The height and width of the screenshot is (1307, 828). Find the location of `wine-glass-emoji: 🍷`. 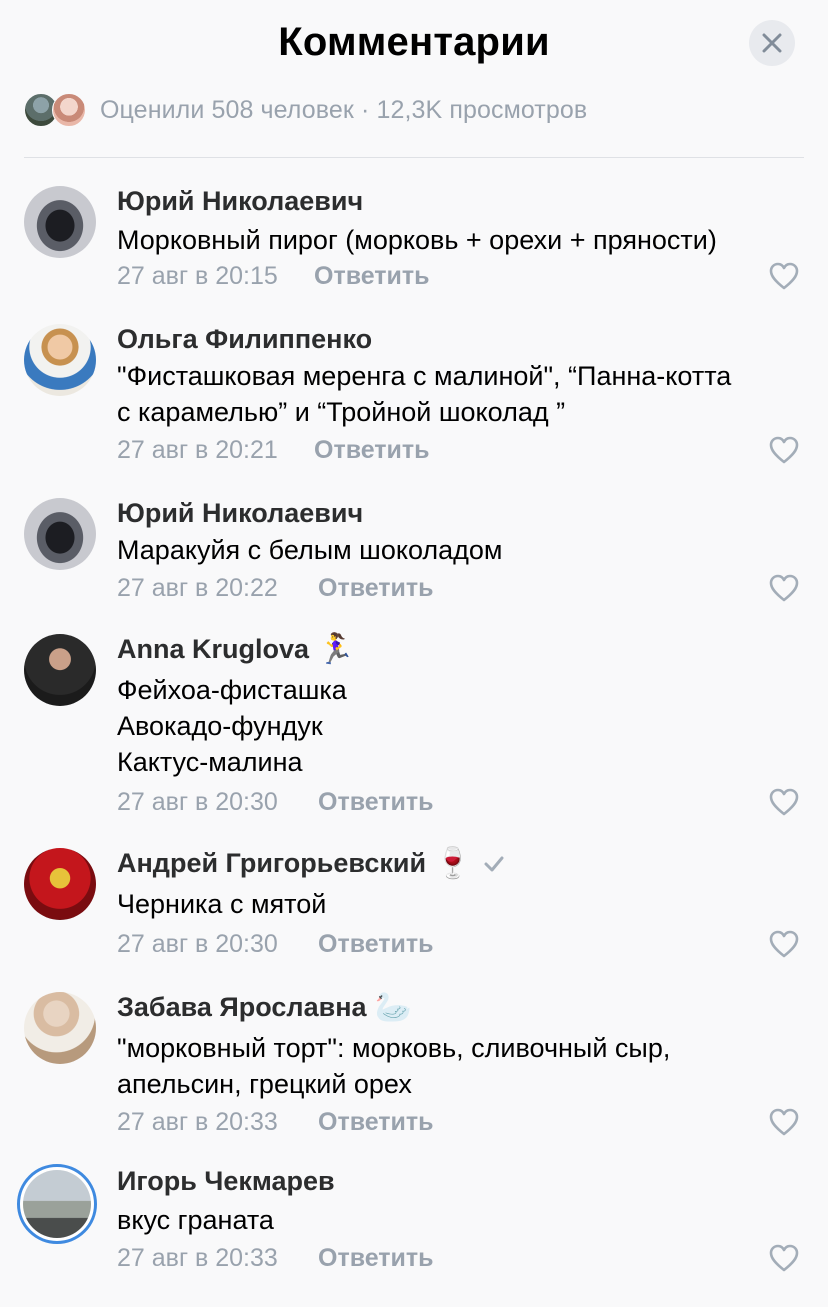

wine-glass-emoji: 🍷 is located at coordinates (453, 863).